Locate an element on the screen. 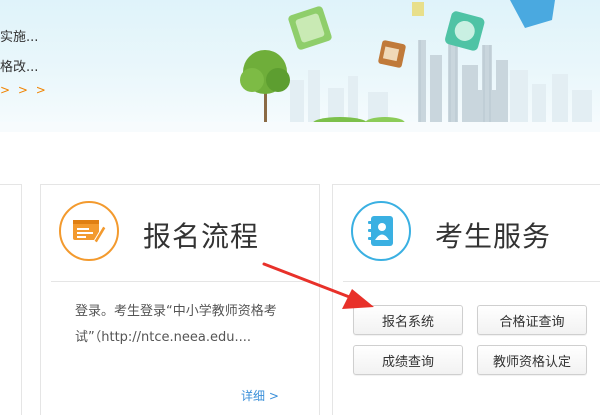 This screenshot has width=600, height=415. more-news-link: > > > is located at coordinates (24, 90).